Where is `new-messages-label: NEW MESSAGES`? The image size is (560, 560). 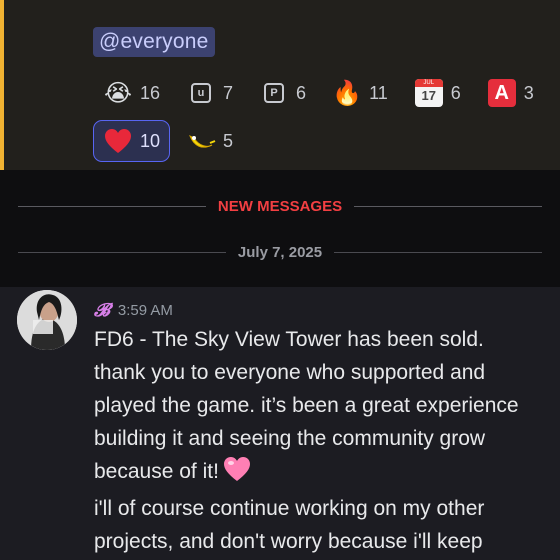 new-messages-label: NEW MESSAGES is located at coordinates (280, 206).